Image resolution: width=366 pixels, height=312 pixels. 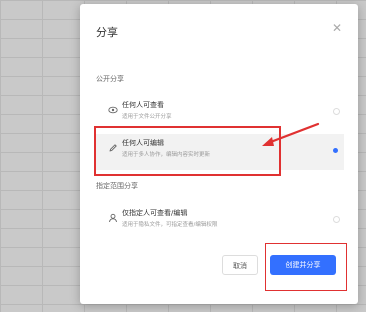 I want to click on option-specific-people: 仅指定人可查看/编辑 适用于隐私文件，可指定查看/编辑权限, so click(x=219, y=222).